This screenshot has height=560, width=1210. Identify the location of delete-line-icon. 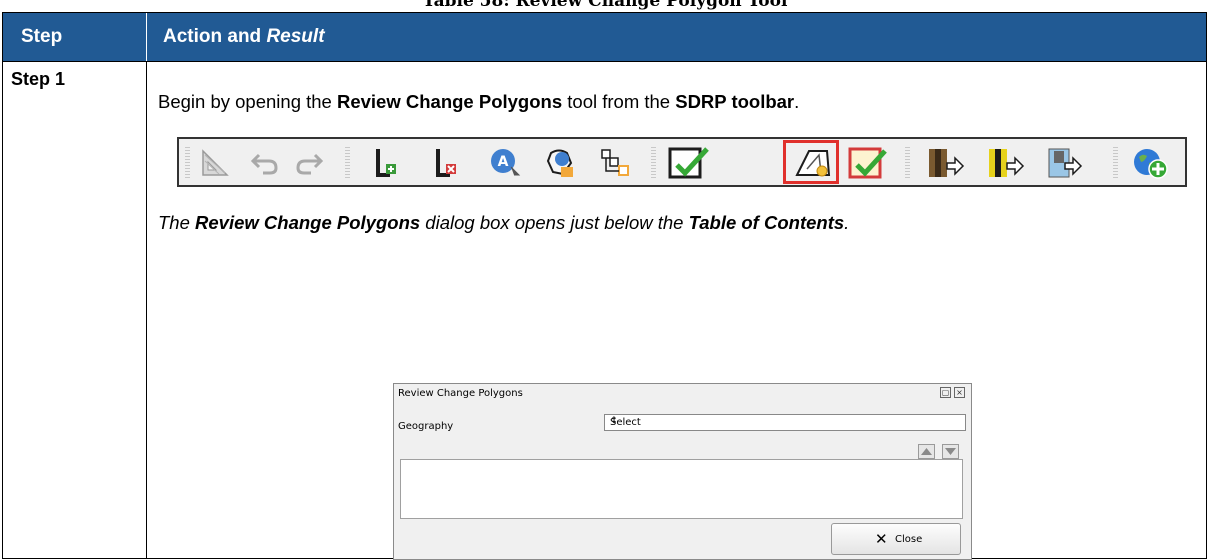
(445, 163).